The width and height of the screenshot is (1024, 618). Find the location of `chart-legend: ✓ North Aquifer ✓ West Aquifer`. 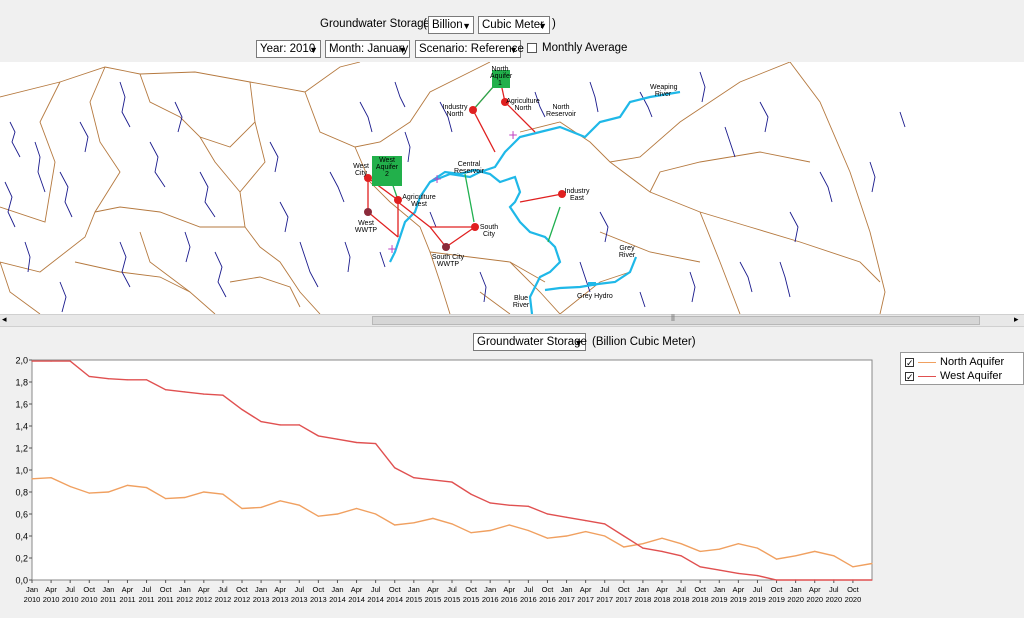

chart-legend: ✓ North Aquifer ✓ West Aquifer is located at coordinates (962, 368).